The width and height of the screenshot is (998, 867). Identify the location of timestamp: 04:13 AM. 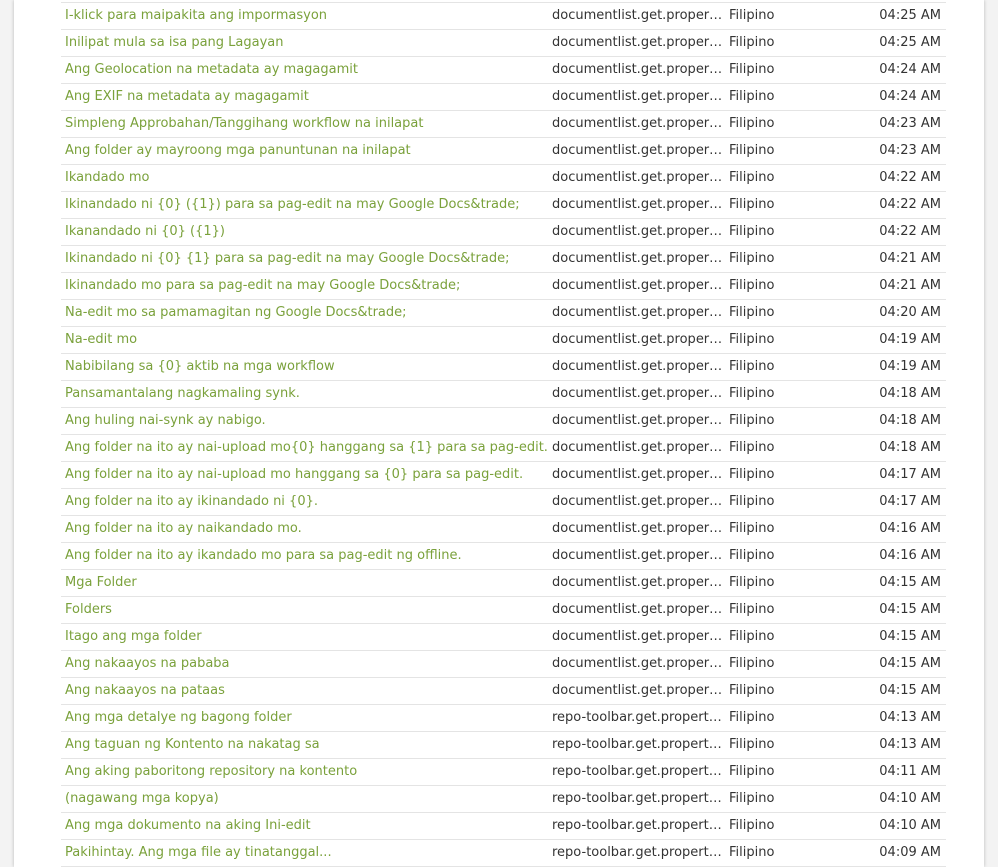
(895, 745).